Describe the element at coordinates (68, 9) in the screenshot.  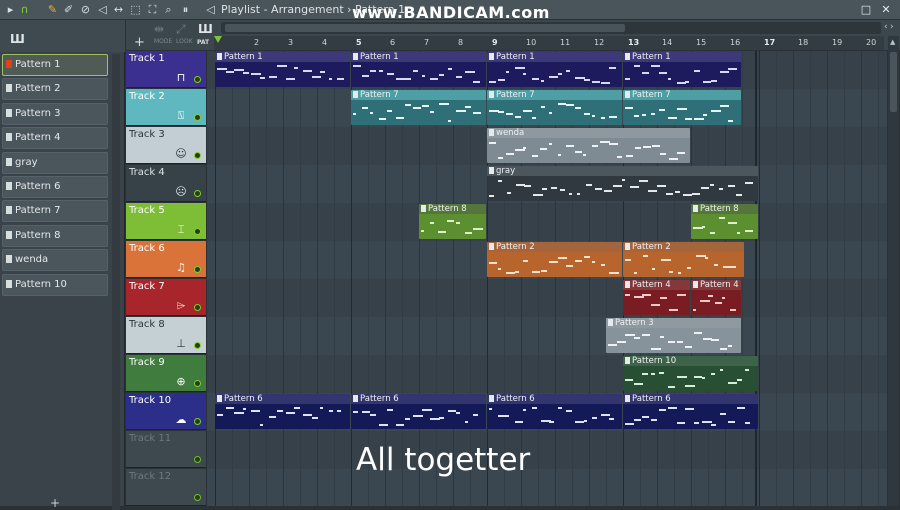
I see `paint-icon: ✐` at that location.